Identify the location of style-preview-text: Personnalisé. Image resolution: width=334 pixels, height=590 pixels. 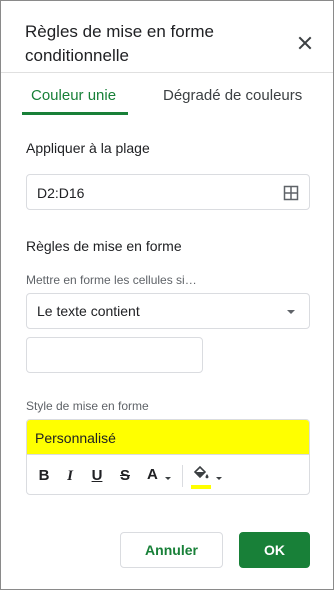
(75, 438).